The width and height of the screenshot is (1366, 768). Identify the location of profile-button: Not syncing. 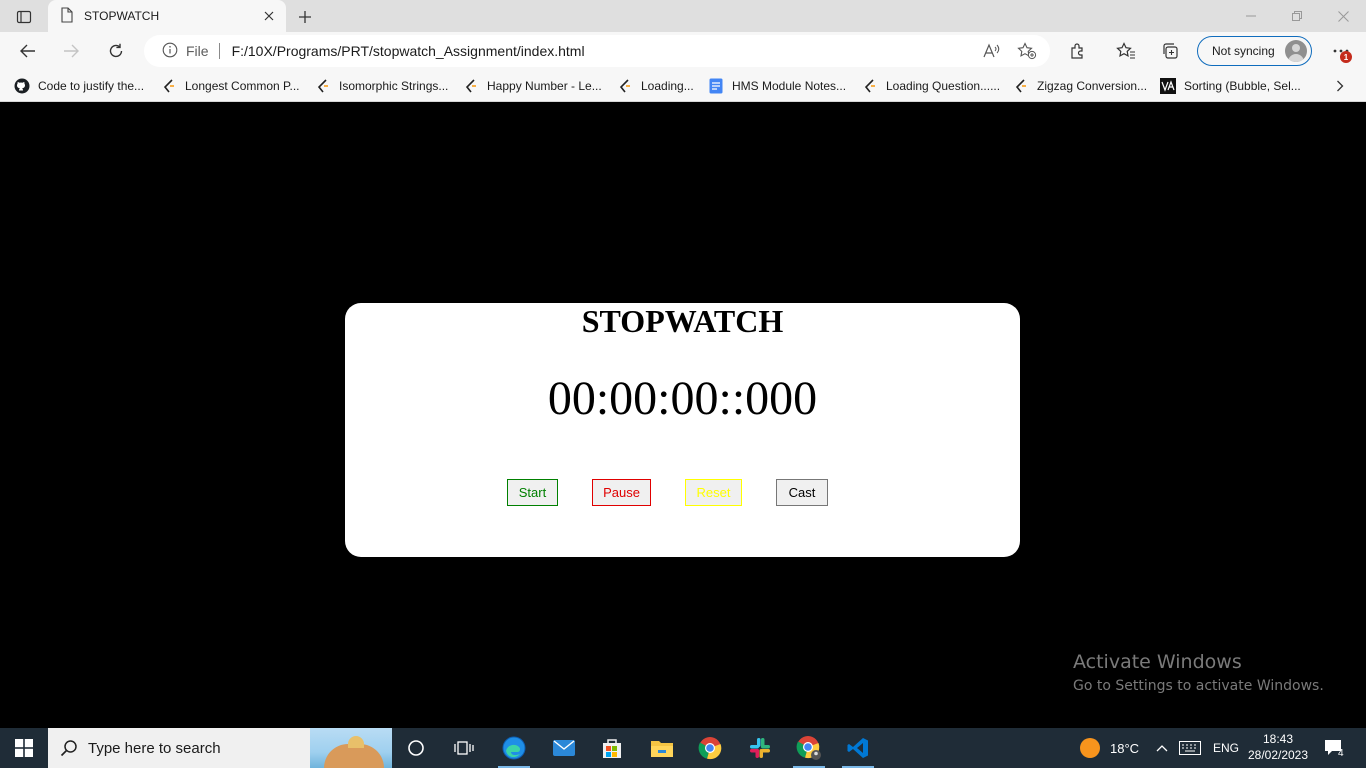
(1254, 51).